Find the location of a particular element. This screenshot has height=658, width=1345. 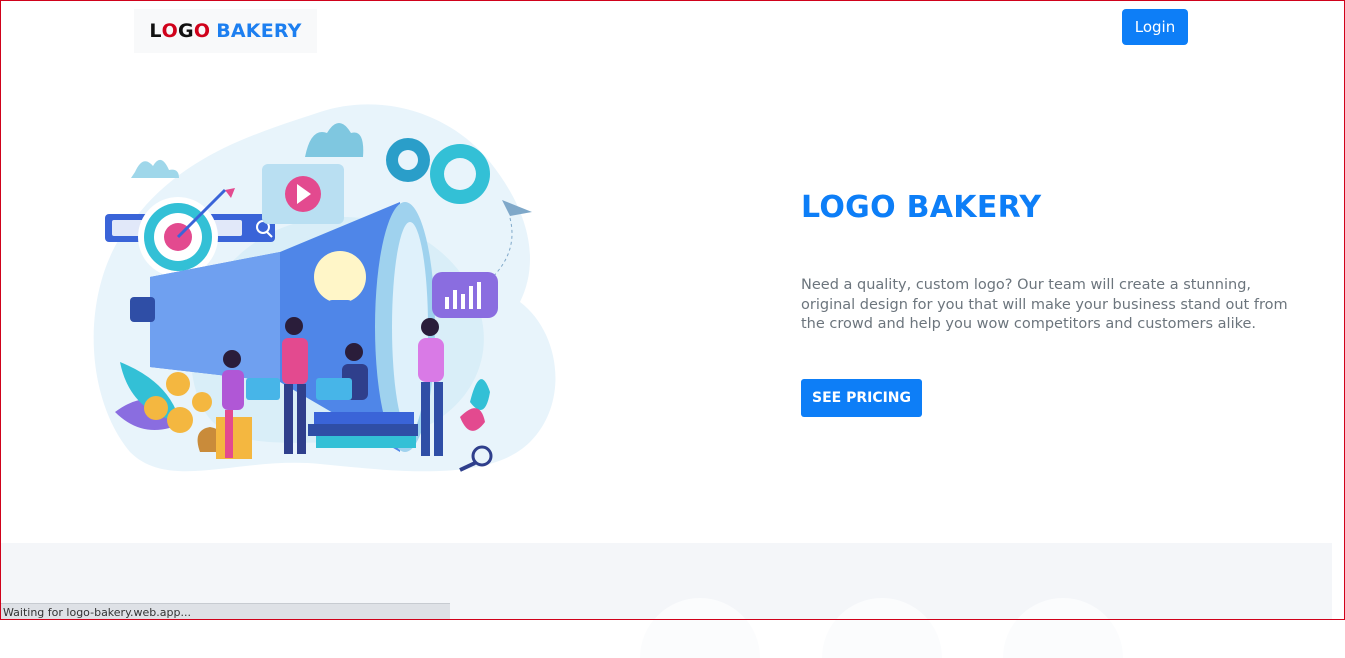

hero-title: LOGO BAKERY is located at coordinates (921, 207).